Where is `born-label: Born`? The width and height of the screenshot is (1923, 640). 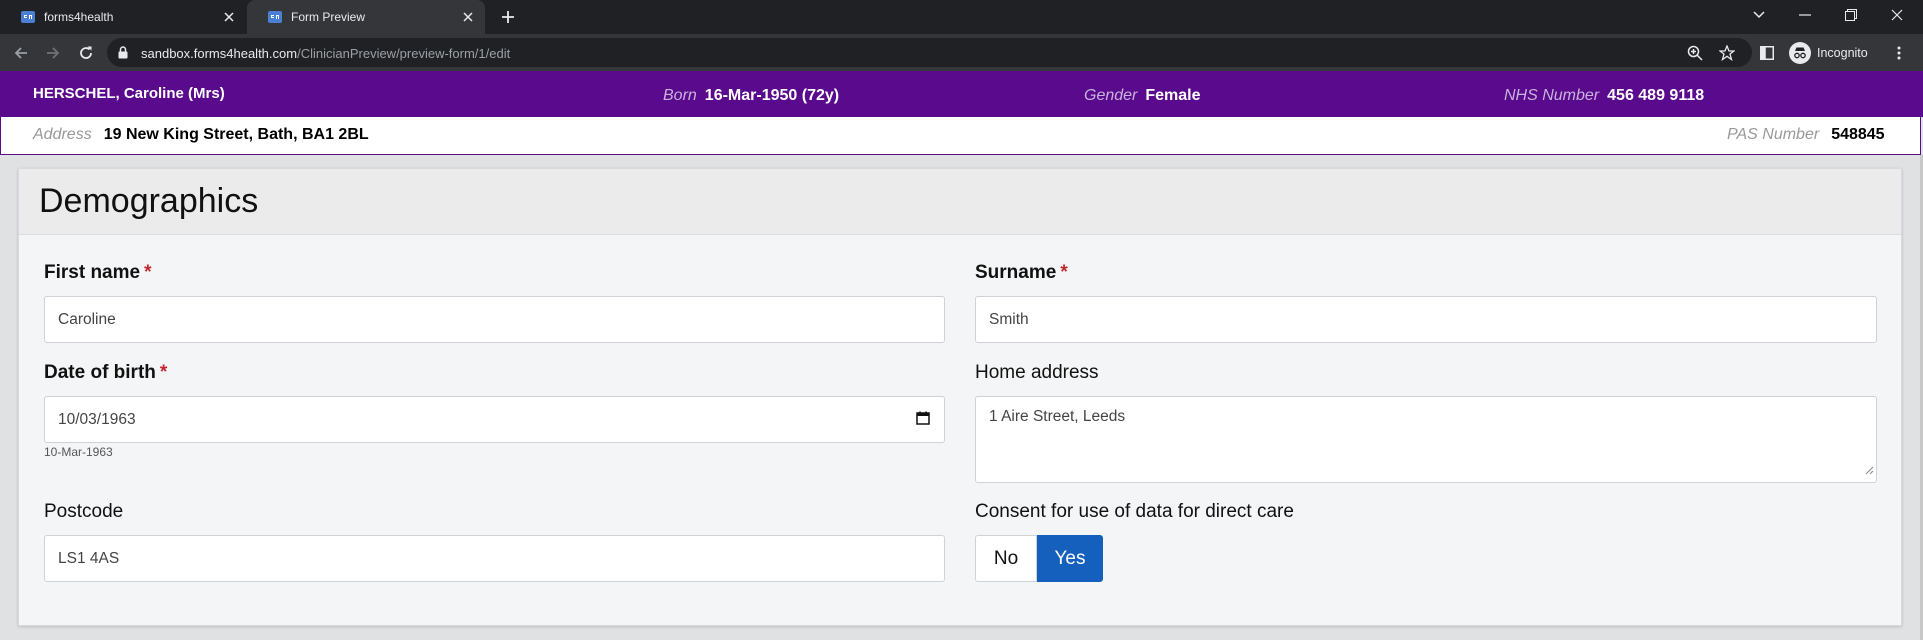
born-label: Born is located at coordinates (680, 95).